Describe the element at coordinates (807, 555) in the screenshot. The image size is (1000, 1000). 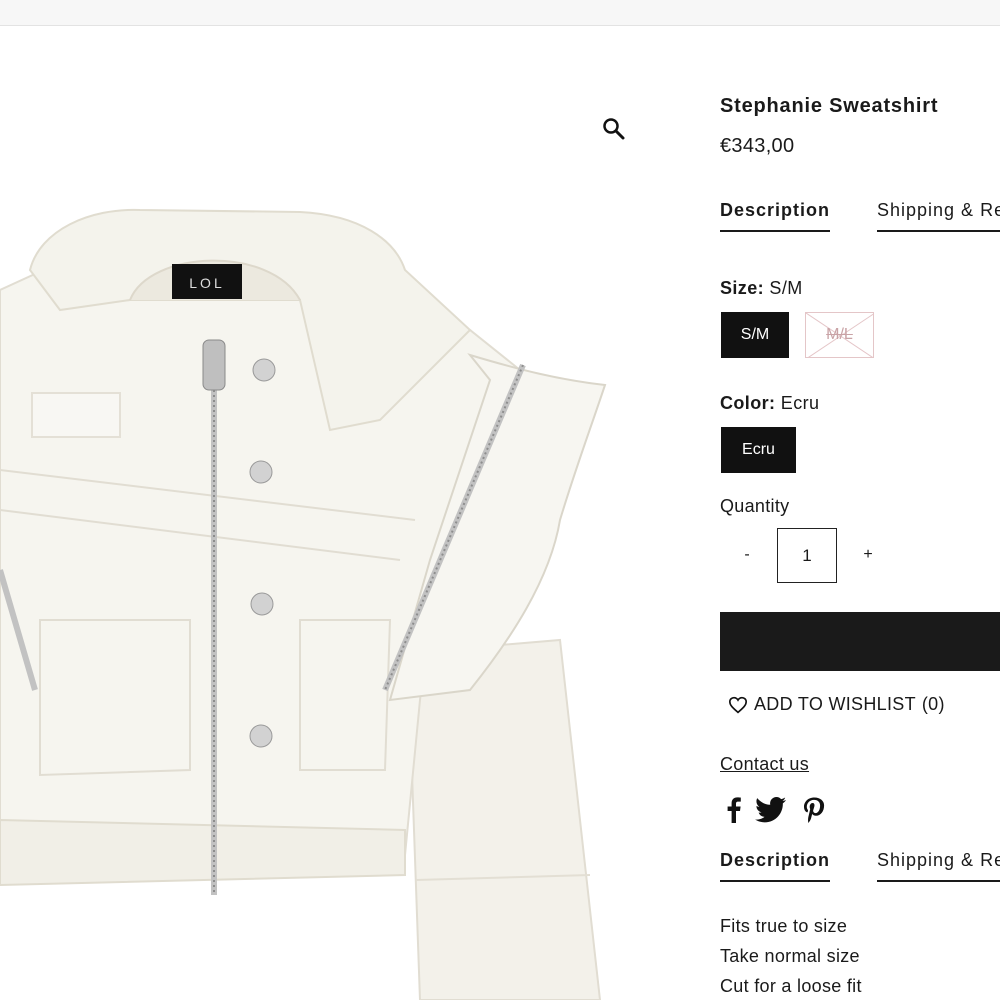
I see `quantity-input` at that location.